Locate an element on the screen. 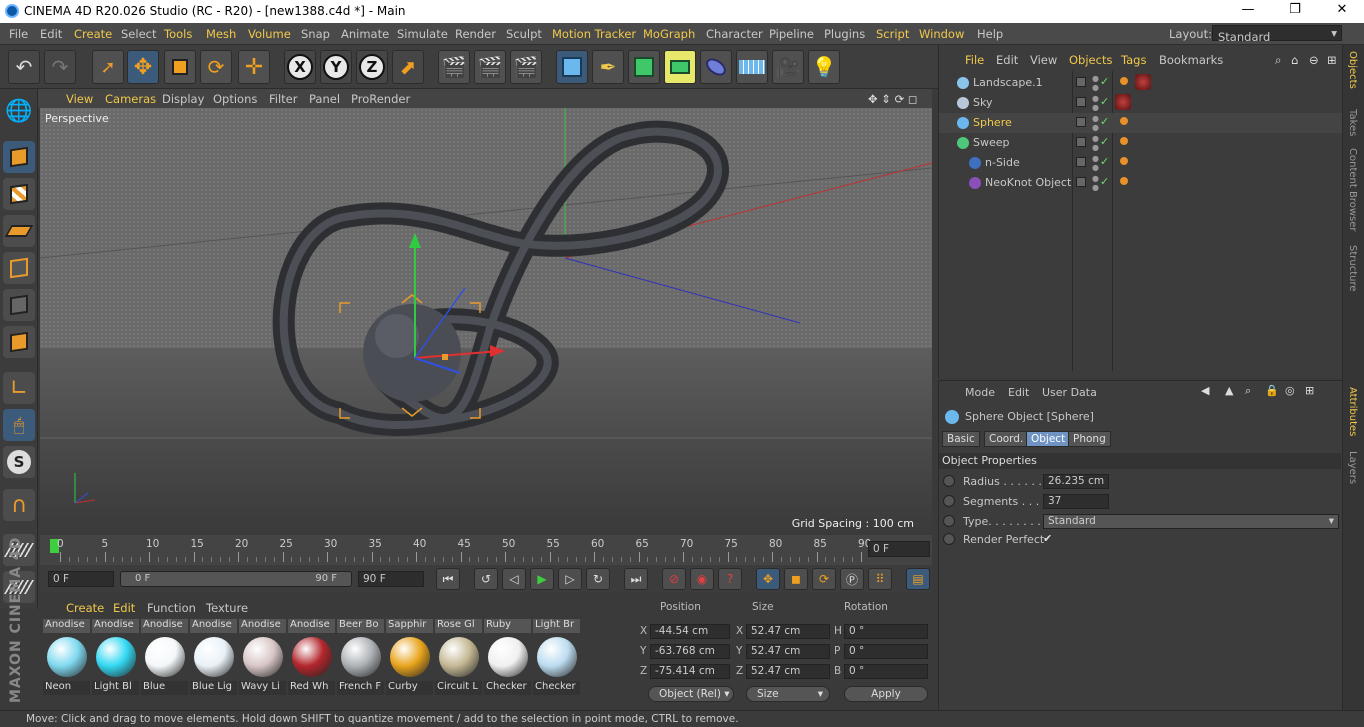 The height and width of the screenshot is (727, 1364). menu-edit: Edit is located at coordinates (51, 34).